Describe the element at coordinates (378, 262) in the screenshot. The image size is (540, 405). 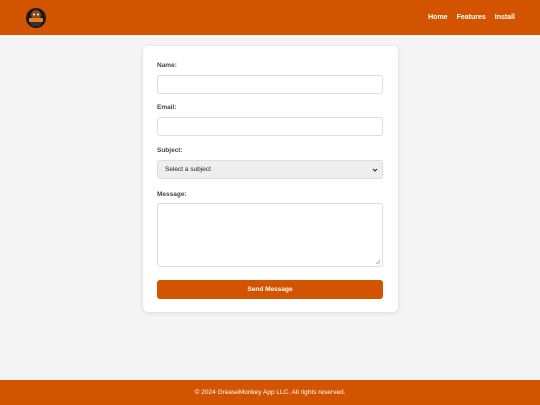
I see `resize-handle-icon` at that location.